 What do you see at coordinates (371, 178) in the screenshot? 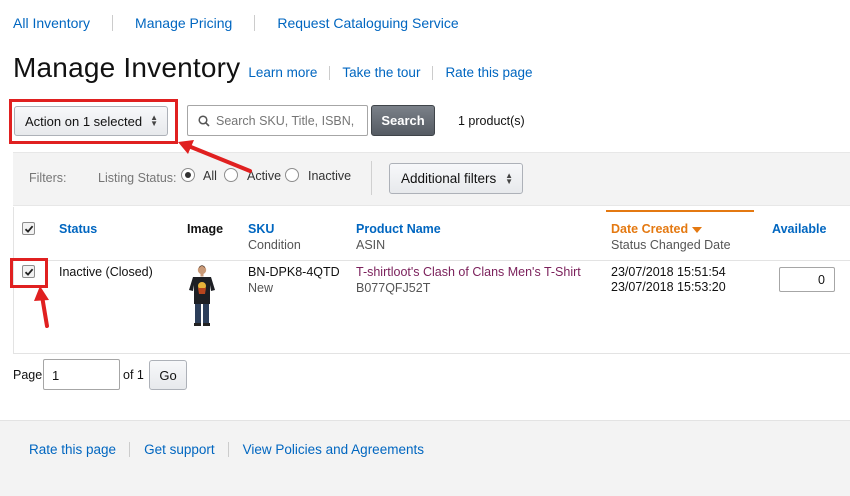
I see `filters-divider` at bounding box center [371, 178].